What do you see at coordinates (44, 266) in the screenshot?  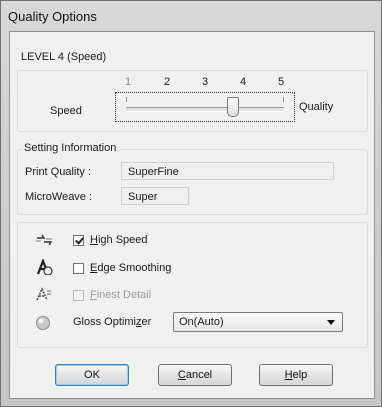 I see `edge-smoothing-icon` at bounding box center [44, 266].